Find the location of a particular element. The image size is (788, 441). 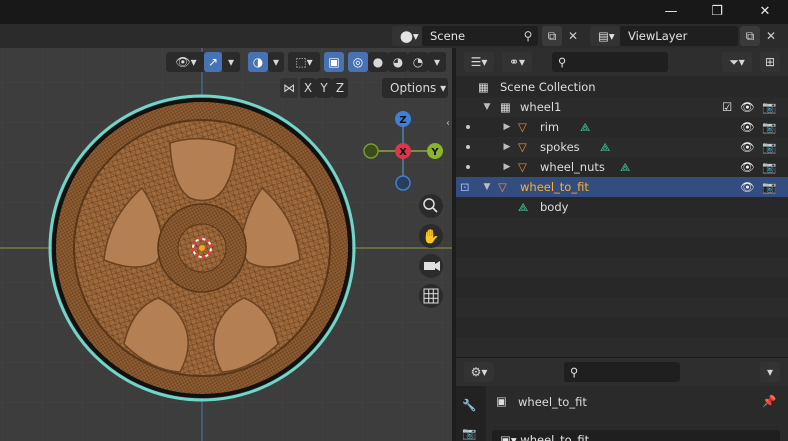

visibility-dropdown: 👁▾ is located at coordinates (186, 62).